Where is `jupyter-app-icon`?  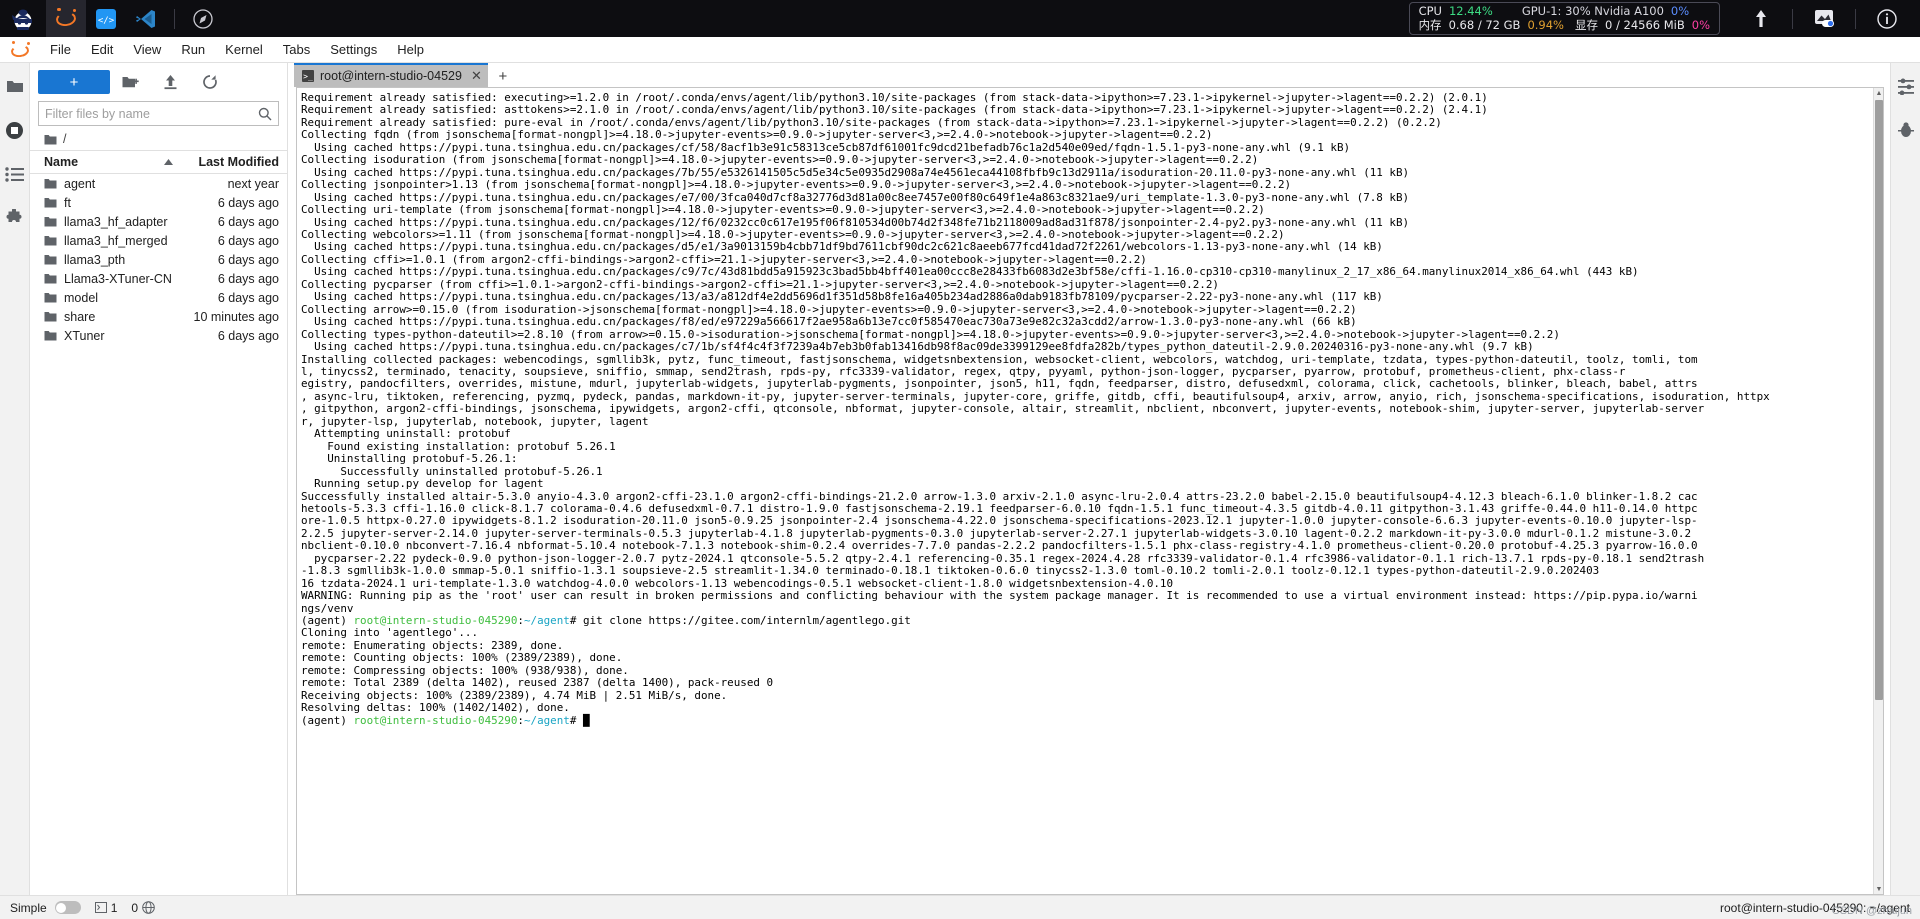 jupyter-app-icon is located at coordinates (66, 18).